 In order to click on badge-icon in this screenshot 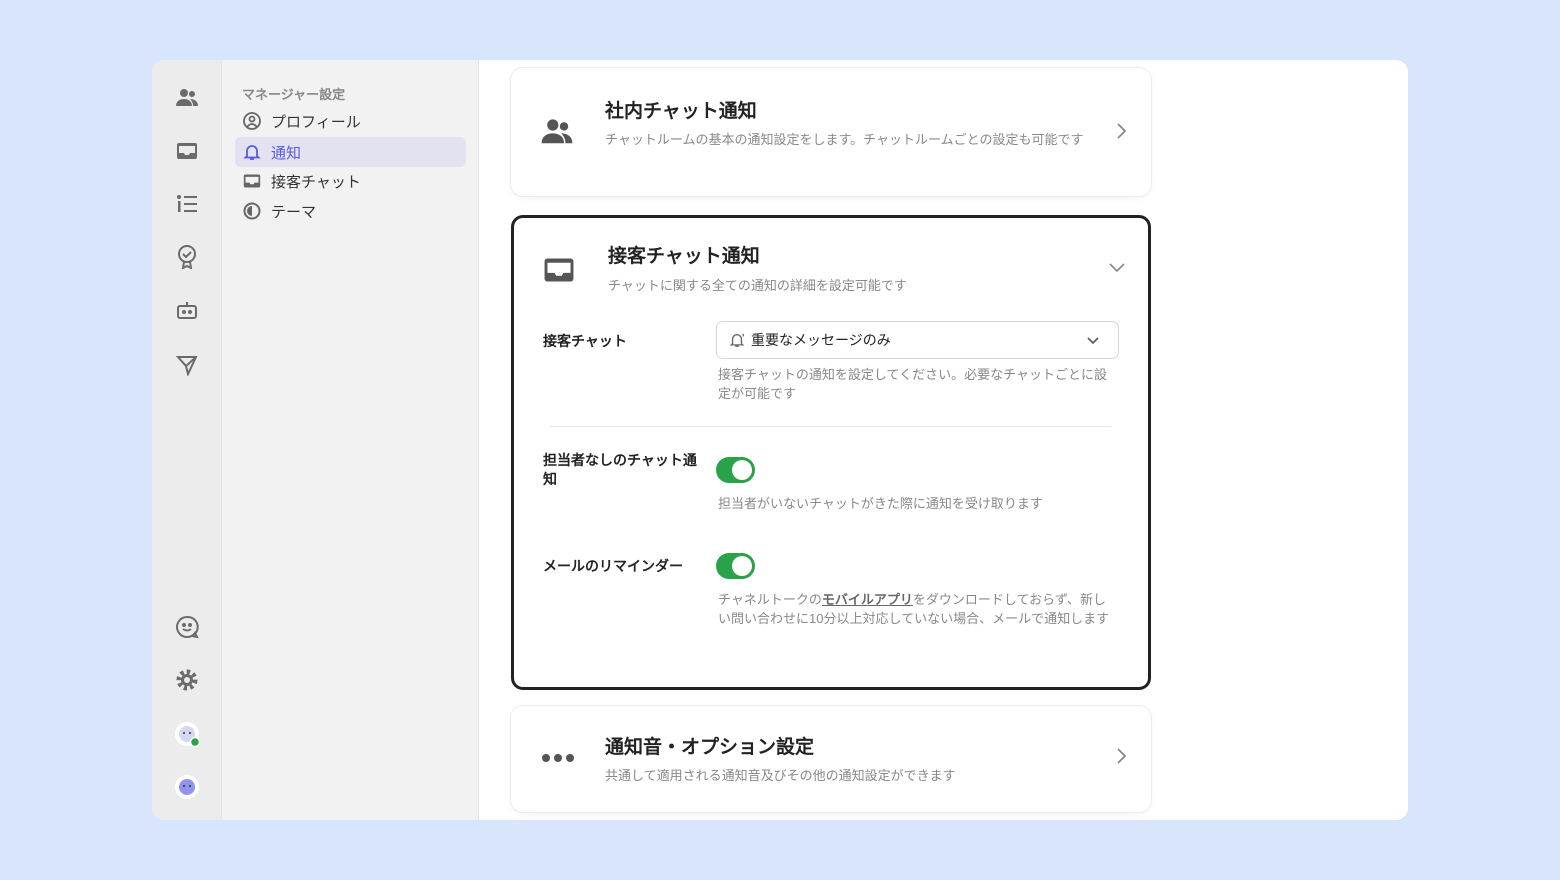, I will do `click(187, 257)`.